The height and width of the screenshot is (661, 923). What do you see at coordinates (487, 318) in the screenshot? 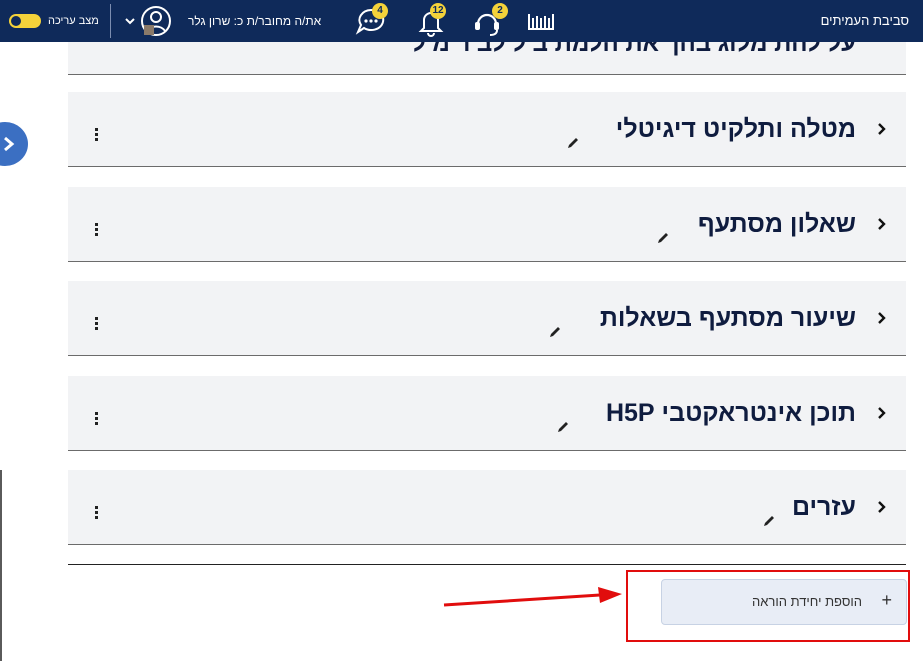
I see `course-section: שיעור מסתעף בשאלות` at bounding box center [487, 318].